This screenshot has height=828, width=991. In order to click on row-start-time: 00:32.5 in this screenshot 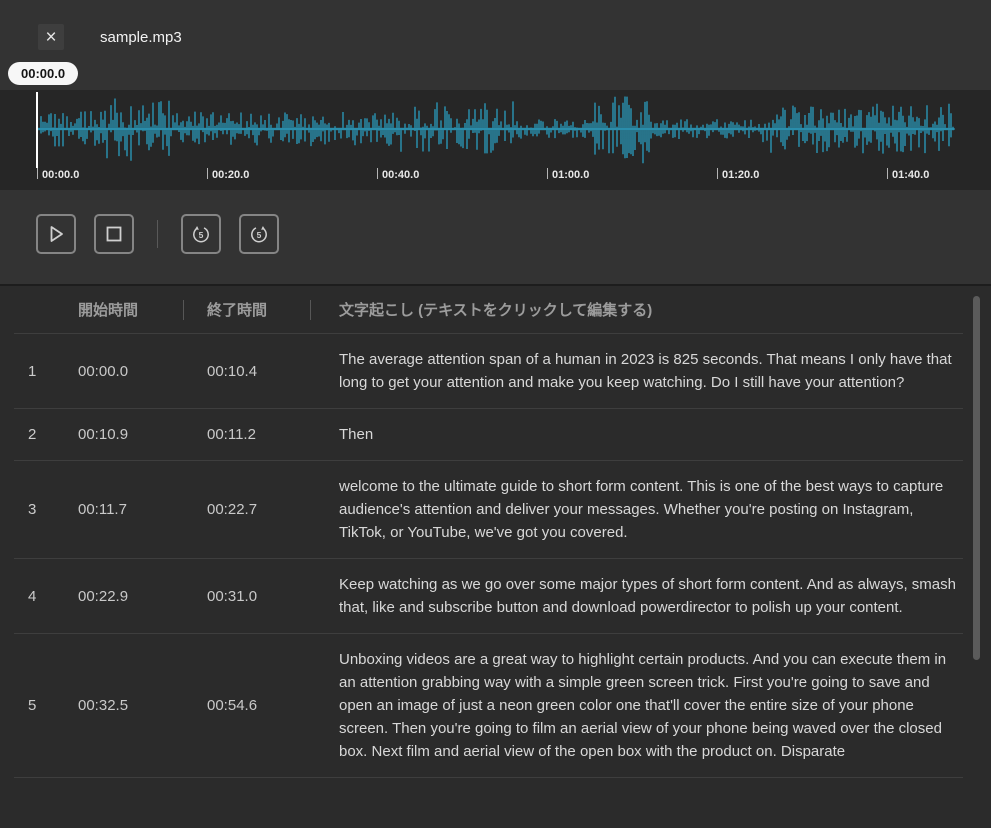, I will do `click(103, 705)`.